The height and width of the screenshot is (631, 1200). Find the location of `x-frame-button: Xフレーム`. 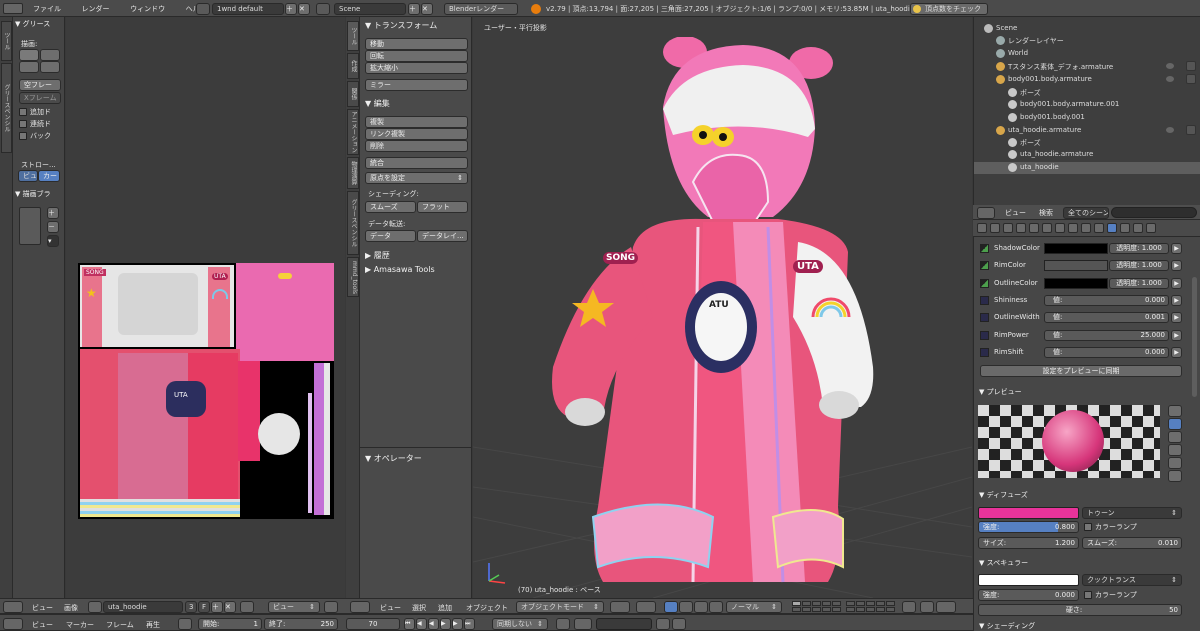

x-frame-button: Xフレーム is located at coordinates (40, 98).